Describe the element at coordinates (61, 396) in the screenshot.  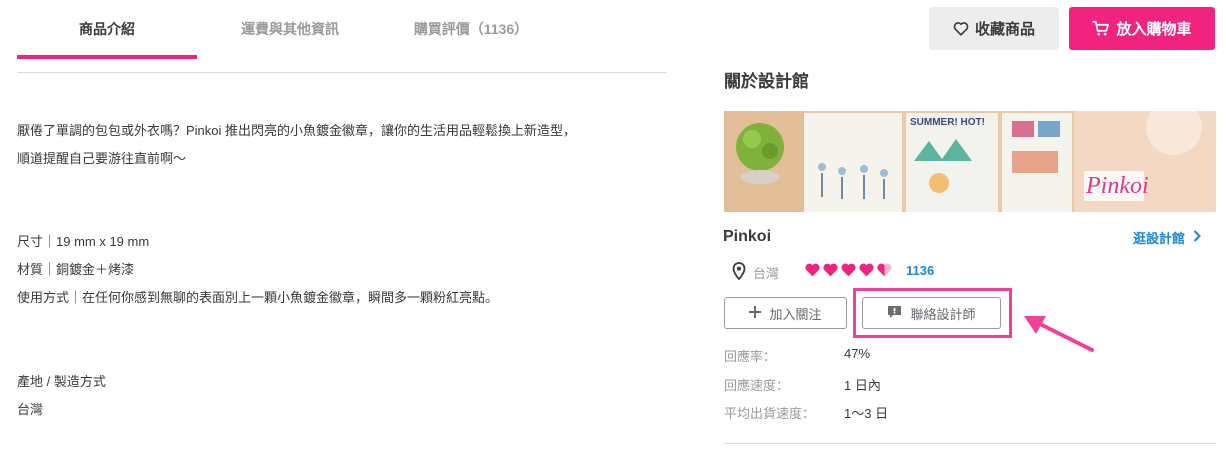
I see `product-origin: 產地 / 製造方式 台灣` at that location.